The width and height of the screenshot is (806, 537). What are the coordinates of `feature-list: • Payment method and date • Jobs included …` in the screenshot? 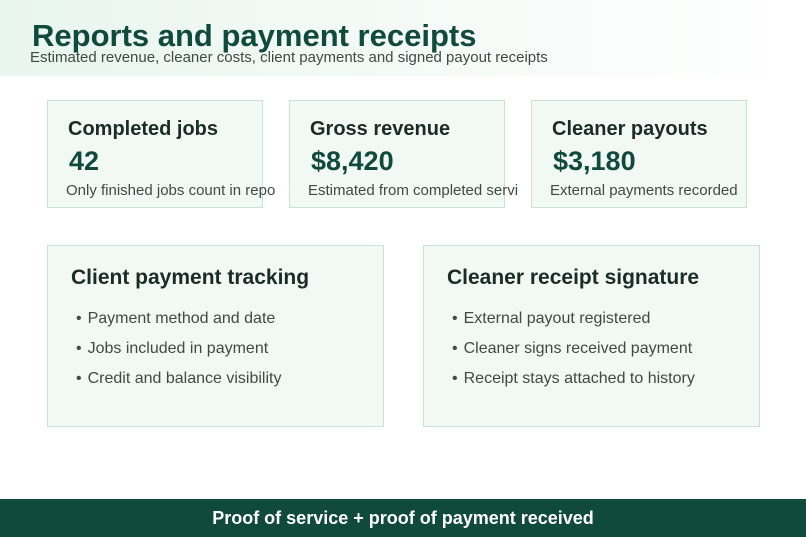 It's located at (178, 349).